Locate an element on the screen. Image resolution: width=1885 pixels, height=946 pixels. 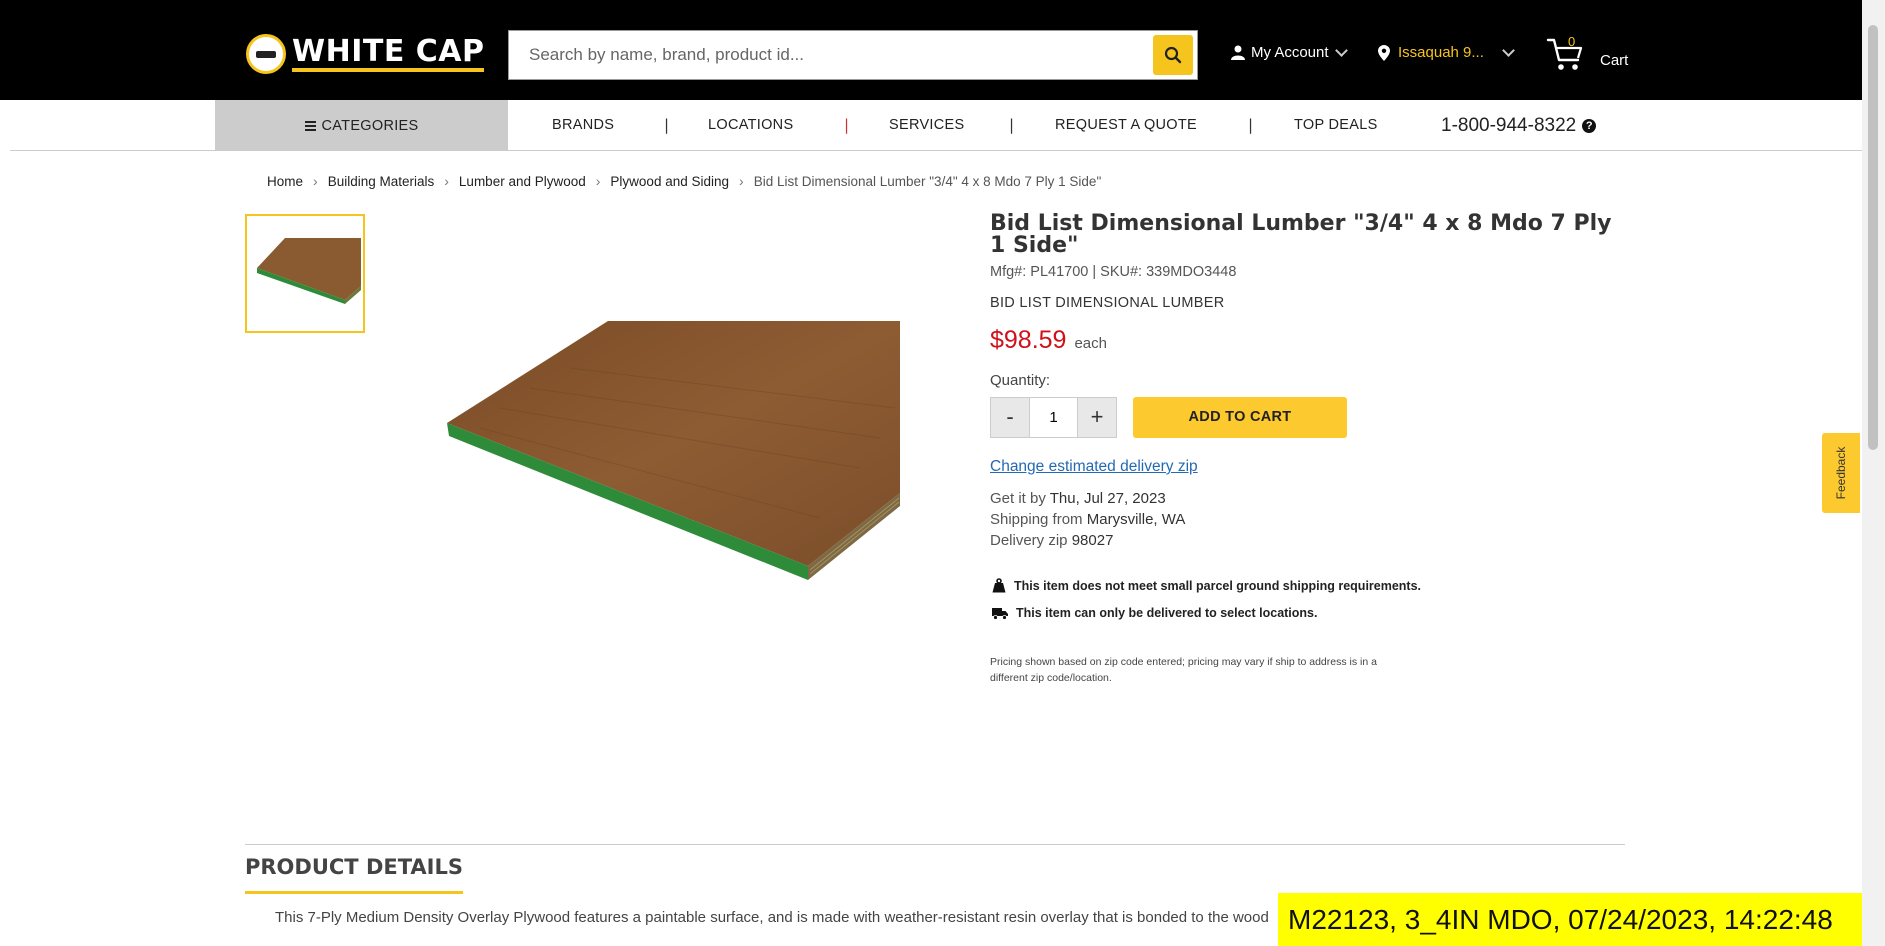
search-button is located at coordinates (1173, 55).